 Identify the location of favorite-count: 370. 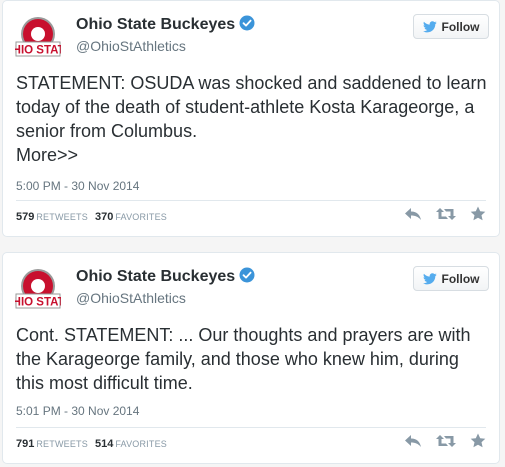
(104, 217).